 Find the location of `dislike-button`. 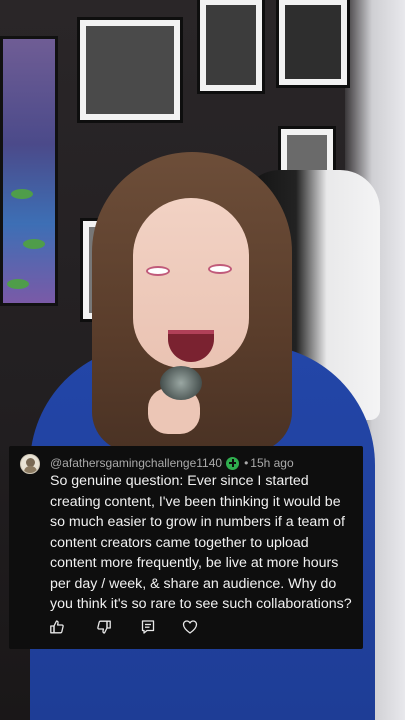

dislike-button is located at coordinates (104, 627).